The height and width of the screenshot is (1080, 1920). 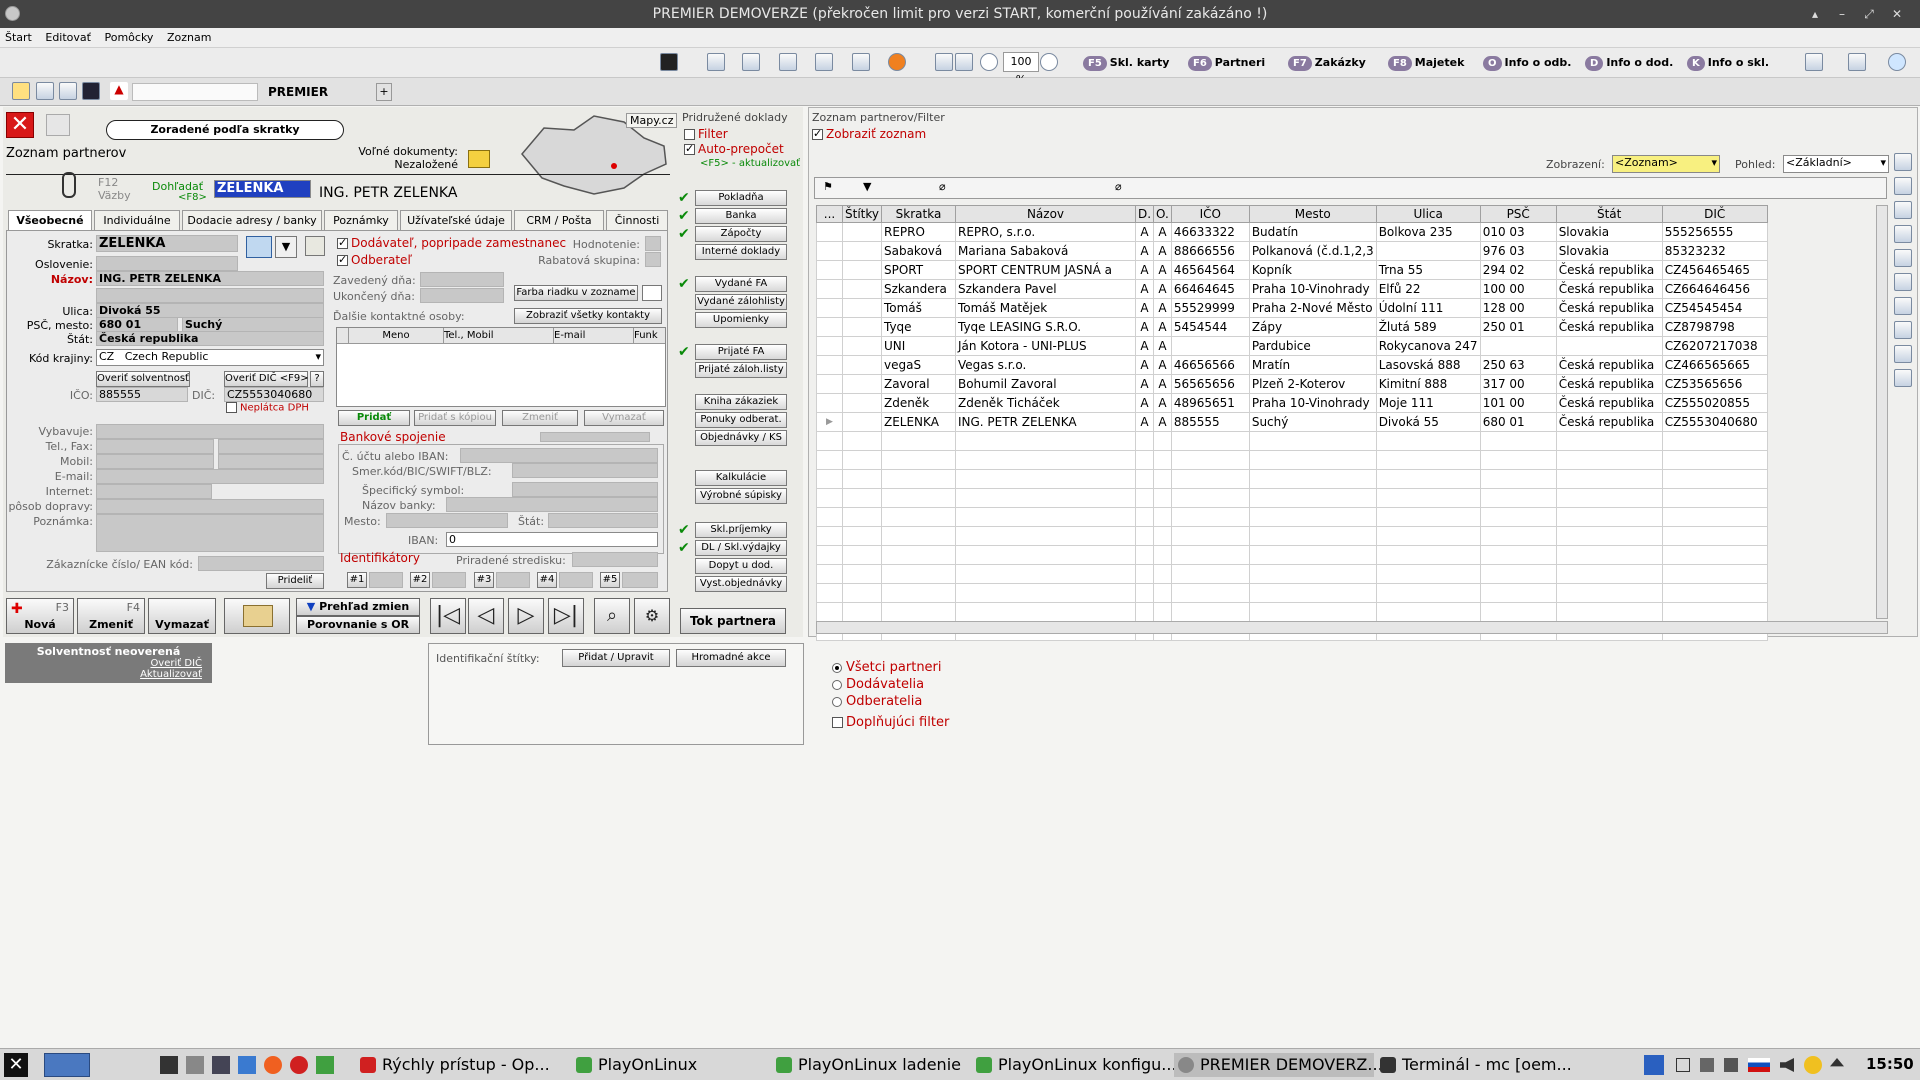 I want to click on ean-field, so click(x=261, y=563).